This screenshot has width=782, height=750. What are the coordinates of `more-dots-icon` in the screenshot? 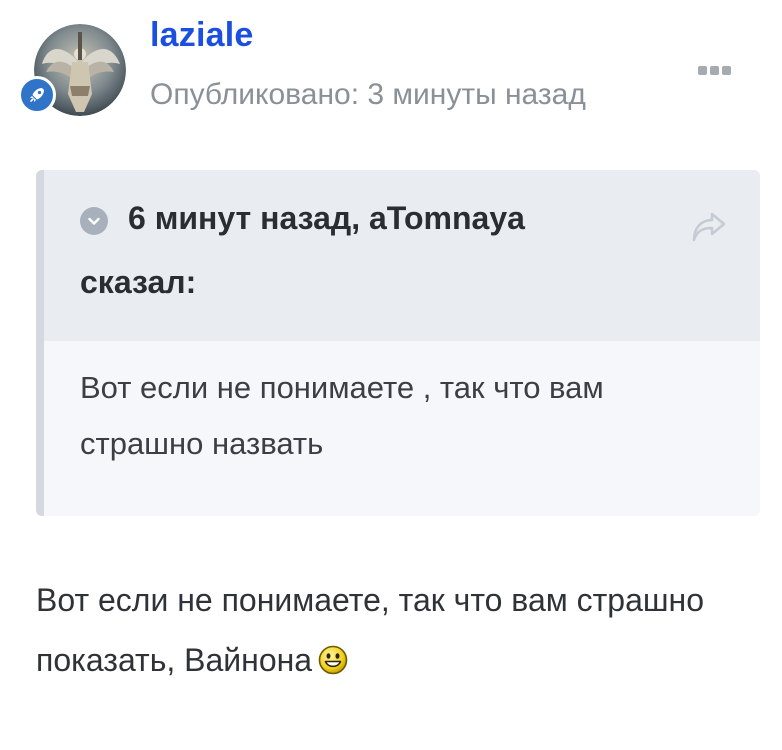 It's located at (714, 70).